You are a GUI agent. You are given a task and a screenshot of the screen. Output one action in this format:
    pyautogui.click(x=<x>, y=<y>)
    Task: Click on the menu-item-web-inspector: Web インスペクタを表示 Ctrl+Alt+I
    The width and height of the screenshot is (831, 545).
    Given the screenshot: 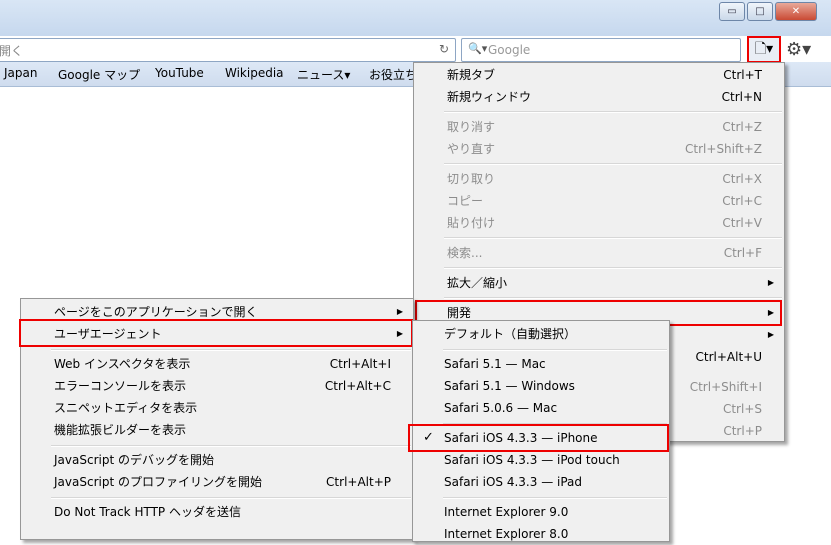 What is the action you would take?
    pyautogui.click(x=217, y=364)
    